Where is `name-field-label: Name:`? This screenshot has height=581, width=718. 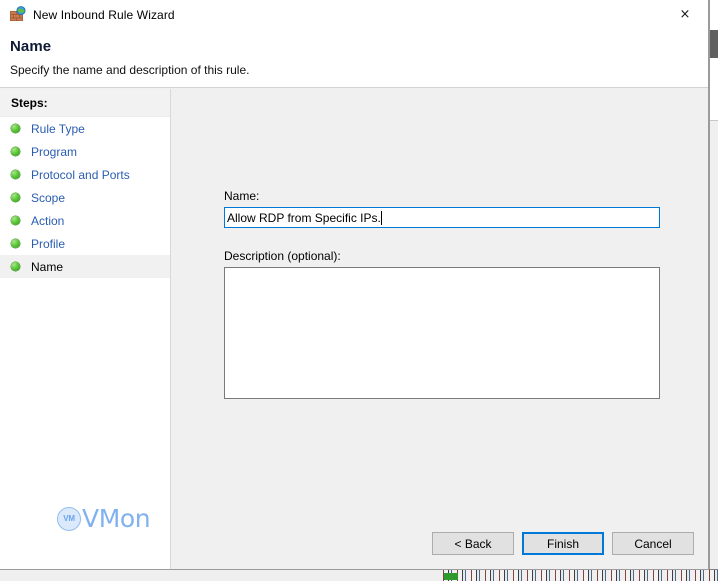 name-field-label: Name: is located at coordinates (242, 196).